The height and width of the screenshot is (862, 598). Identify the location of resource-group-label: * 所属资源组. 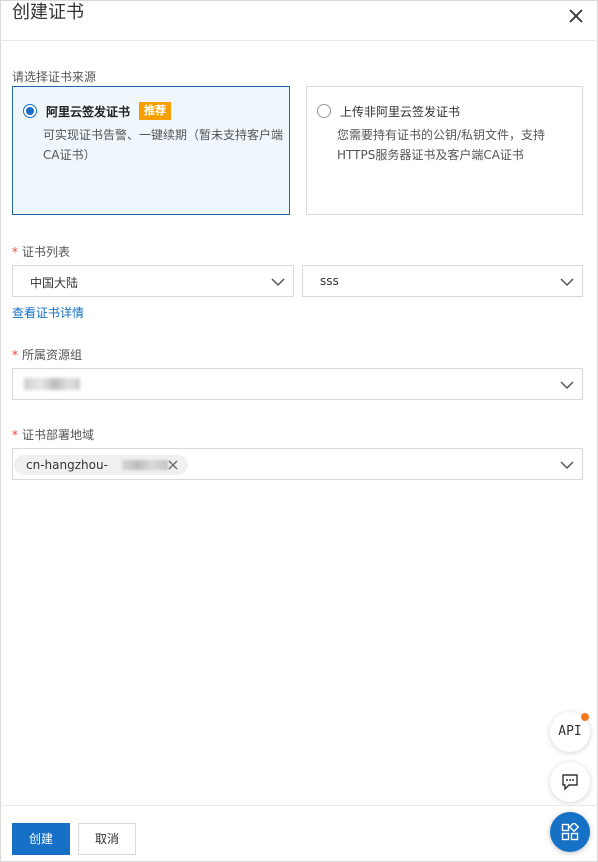
(47, 355).